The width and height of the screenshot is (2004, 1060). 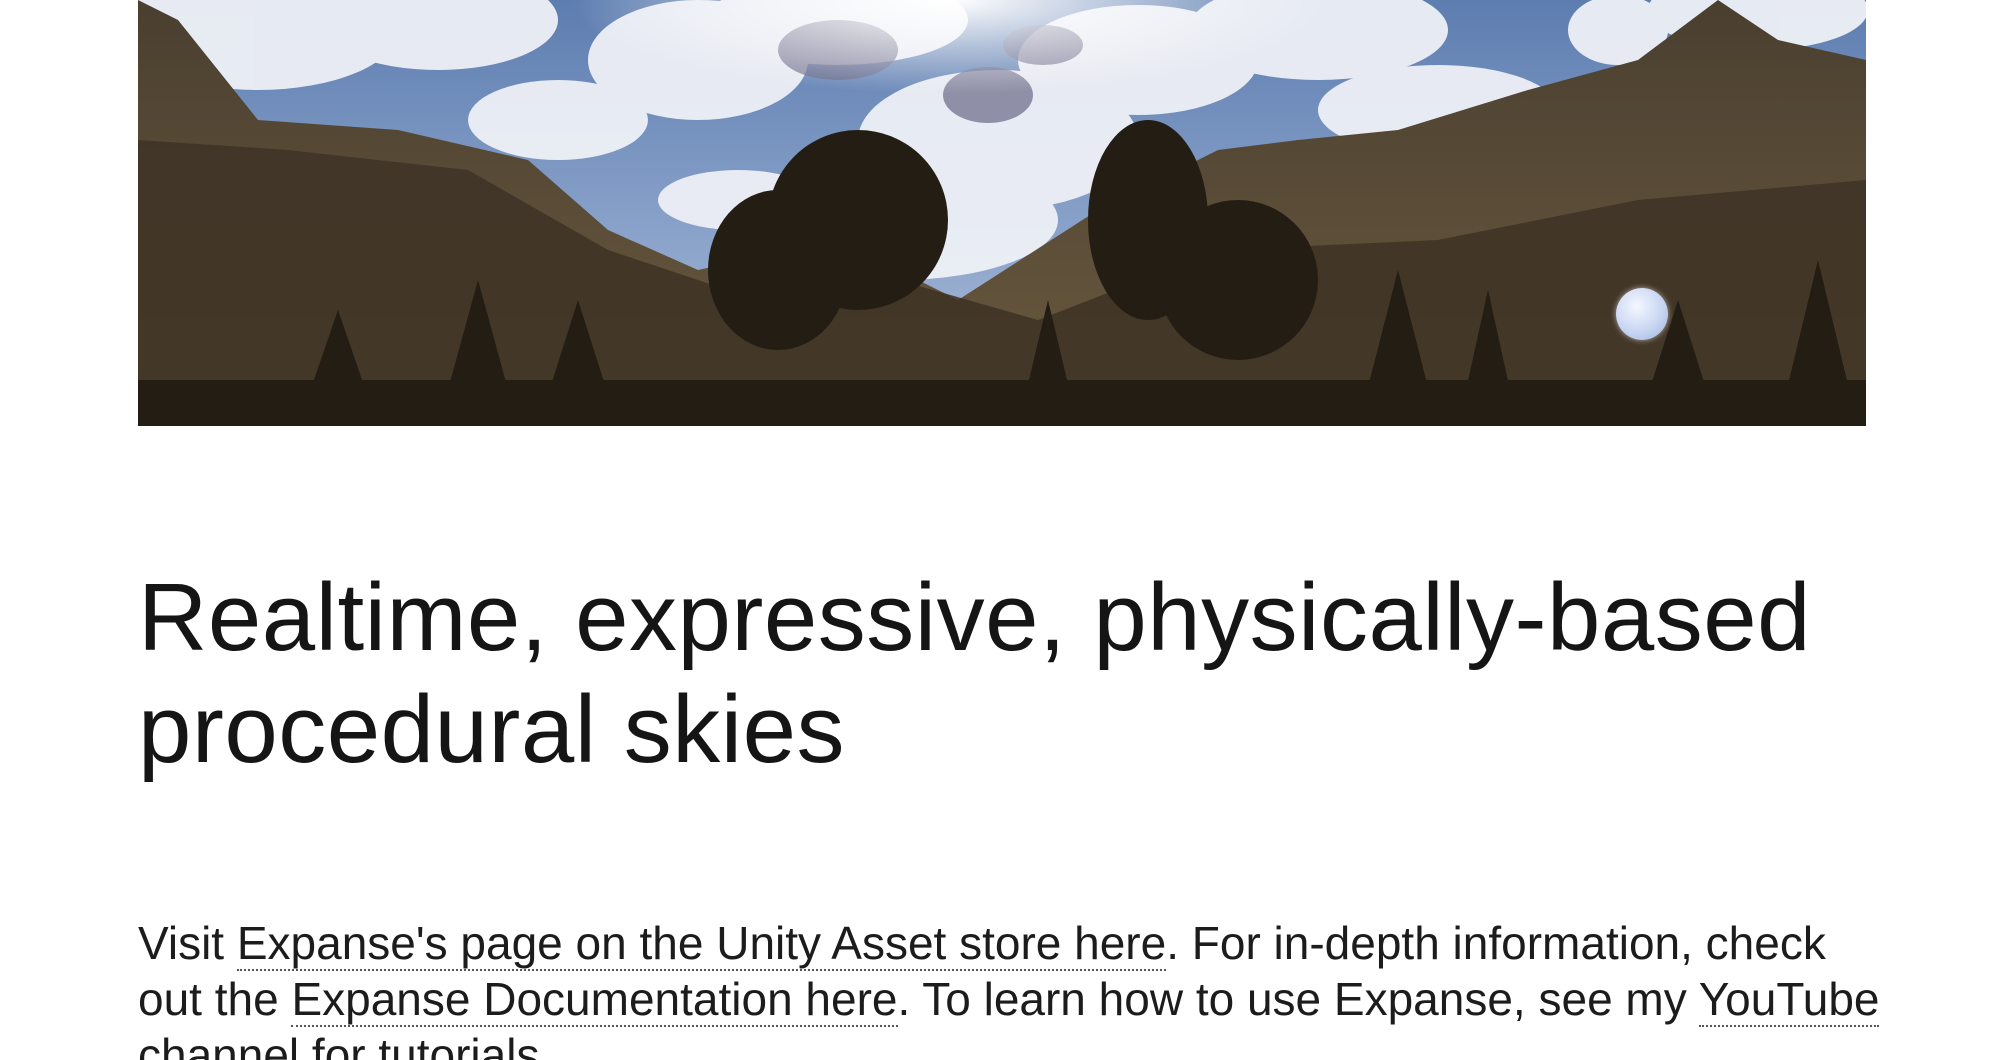 I want to click on intro-after-docs-text: . To learn how to use Expanse, see my, so click(x=1298, y=999).